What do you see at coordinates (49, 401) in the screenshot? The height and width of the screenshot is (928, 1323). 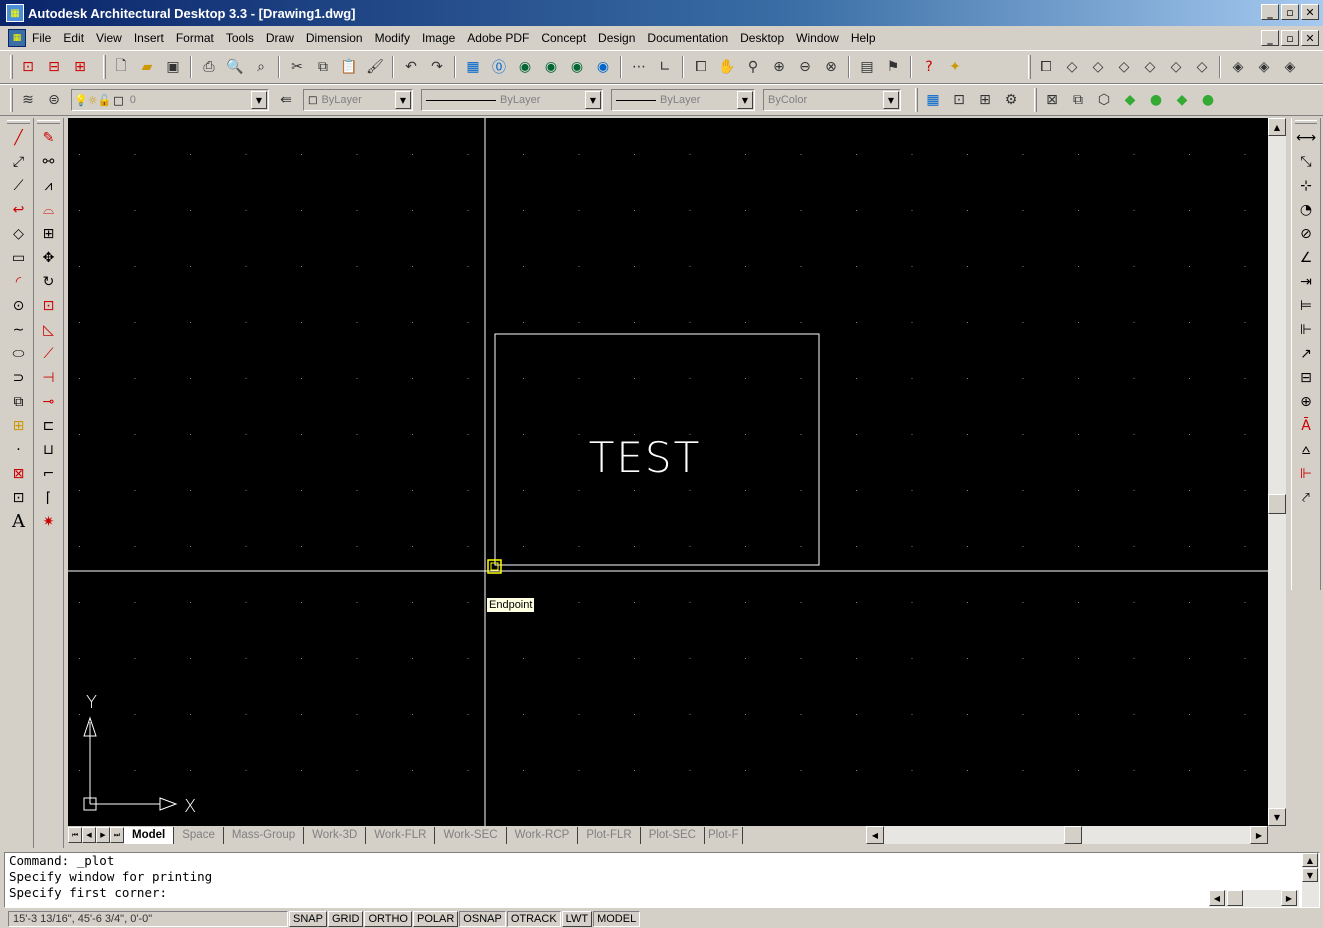 I see `extend-icon: ⊸` at bounding box center [49, 401].